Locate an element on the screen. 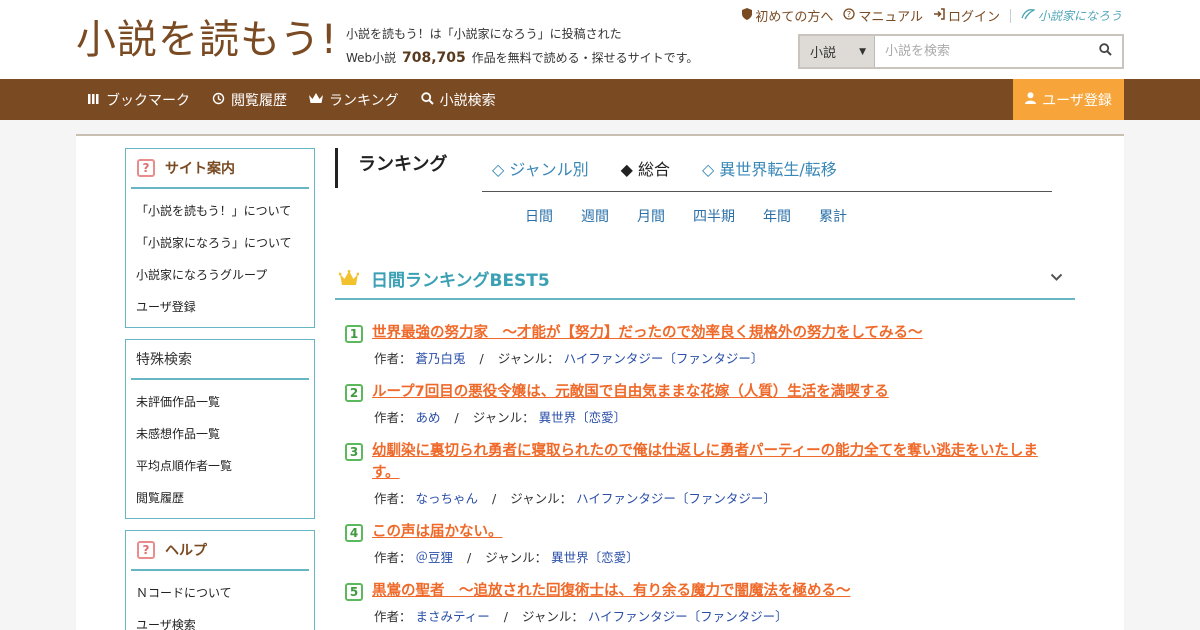 The height and width of the screenshot is (630, 1200). narou-logo-link: 小説家になろう is located at coordinates (1071, 15).